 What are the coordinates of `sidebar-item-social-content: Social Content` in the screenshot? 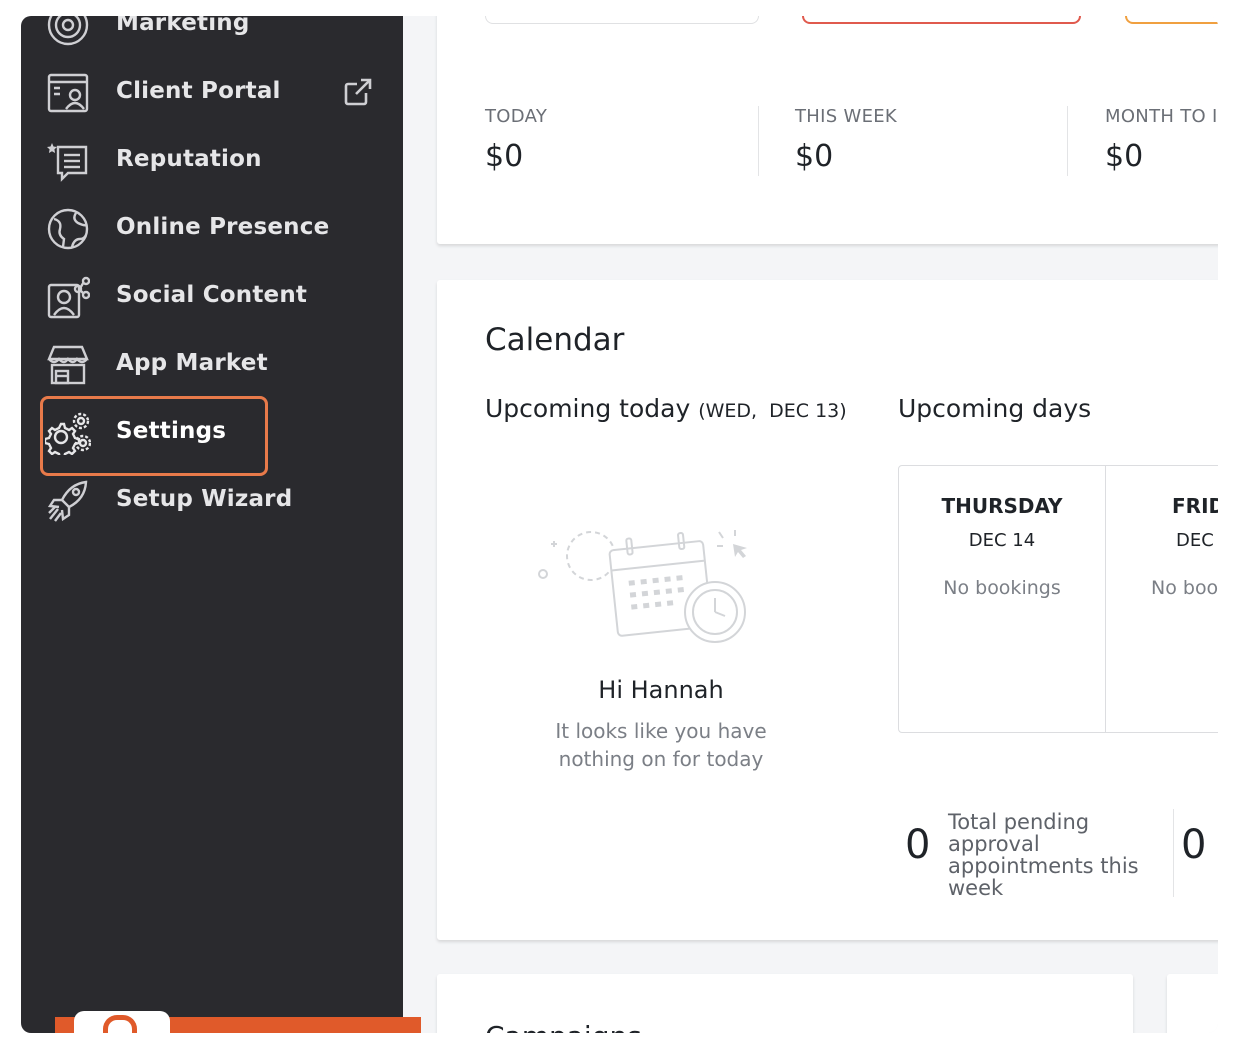 It's located at (212, 296).